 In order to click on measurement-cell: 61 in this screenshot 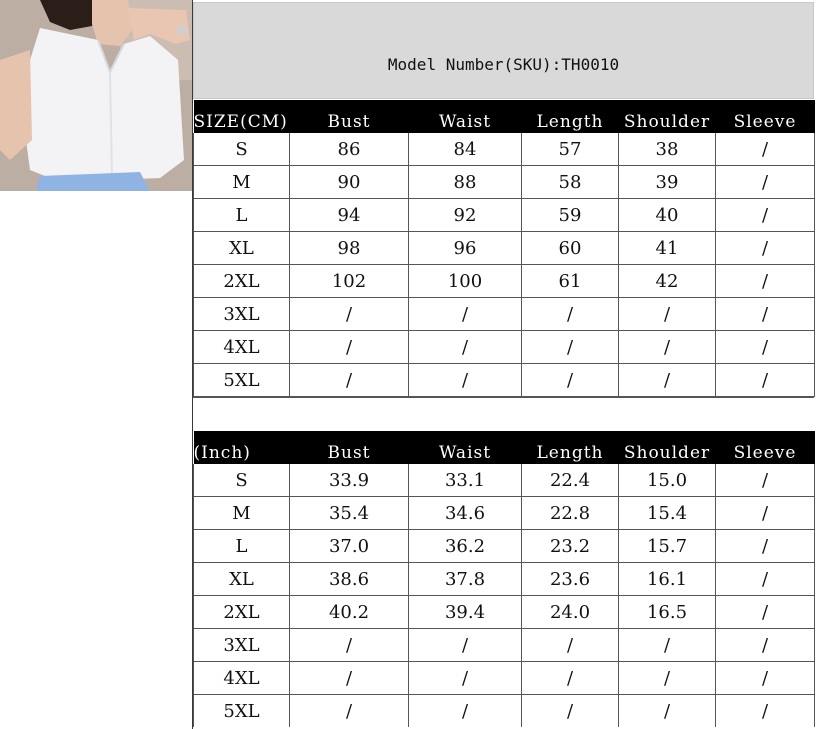, I will do `click(570, 281)`.